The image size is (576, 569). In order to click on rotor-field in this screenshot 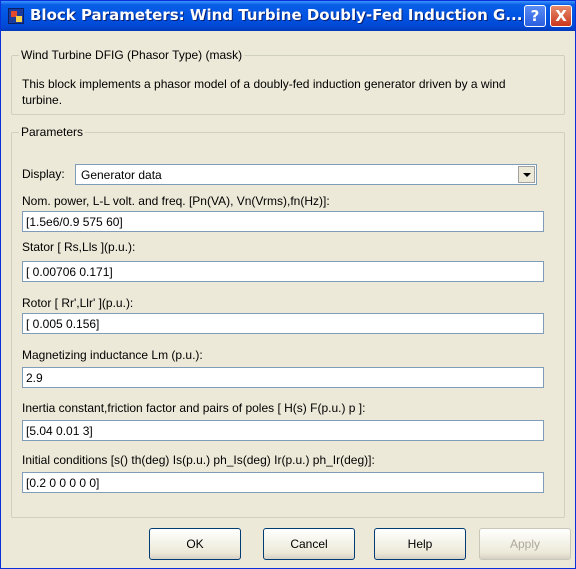, I will do `click(283, 323)`.